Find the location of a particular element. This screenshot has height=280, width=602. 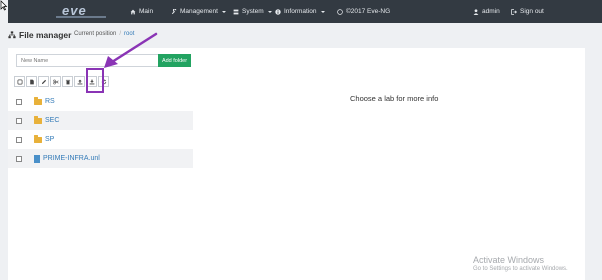

rename-button is located at coordinates (43, 81).